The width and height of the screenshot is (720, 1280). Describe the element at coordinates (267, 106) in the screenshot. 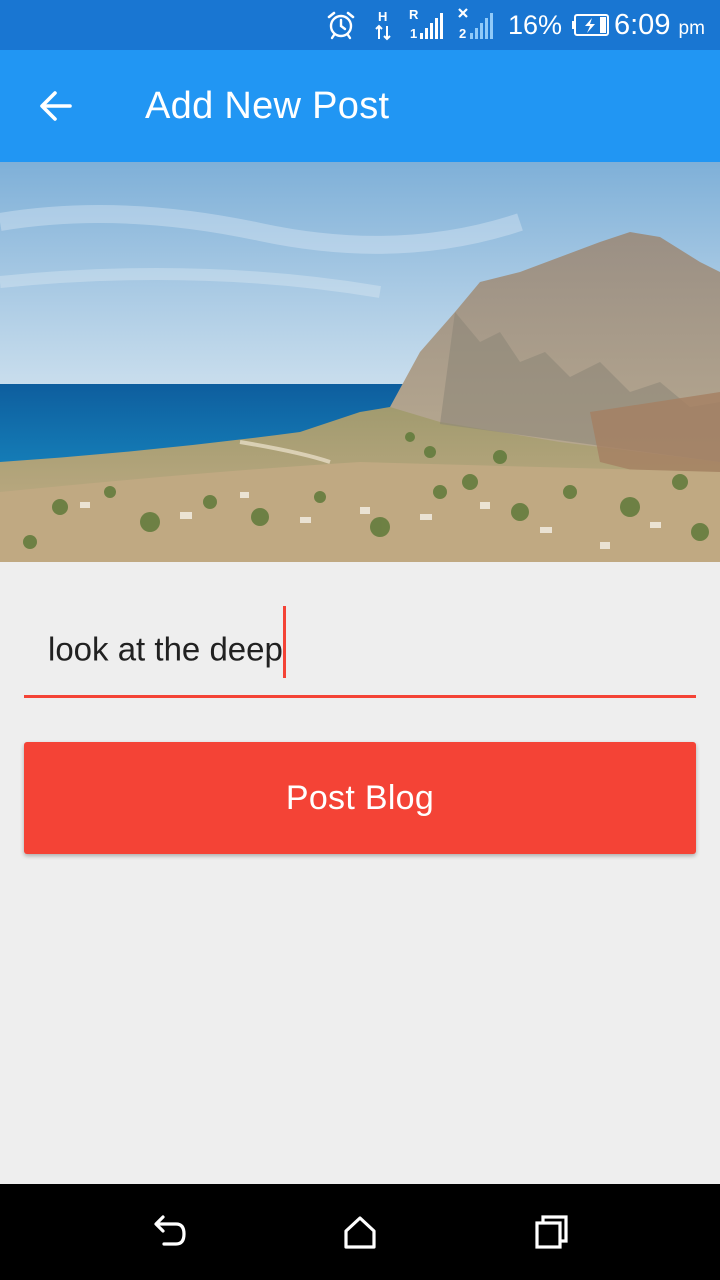

I see `page-title: Add New Post` at that location.